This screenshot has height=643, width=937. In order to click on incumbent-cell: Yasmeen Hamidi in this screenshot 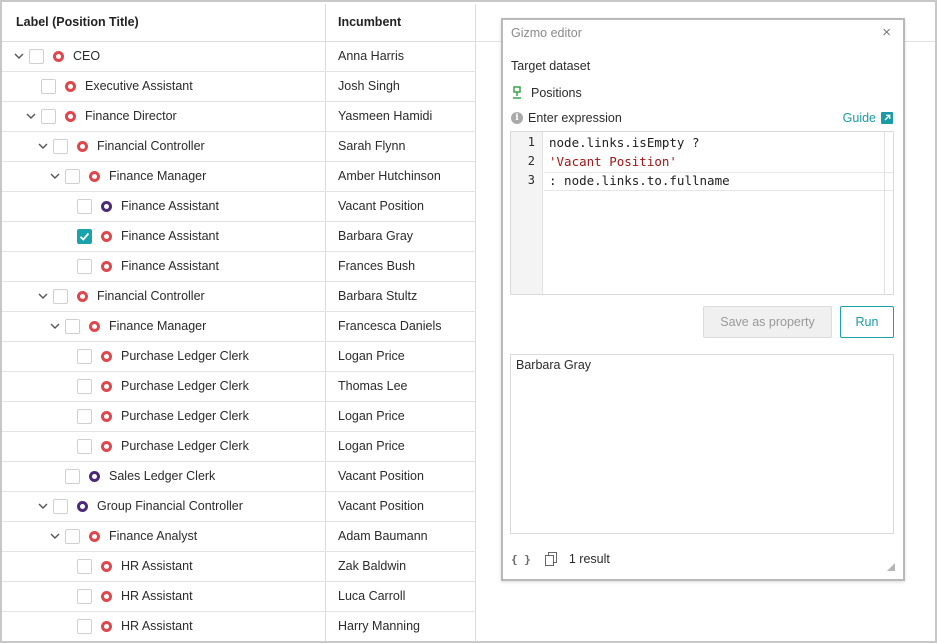, I will do `click(401, 116)`.